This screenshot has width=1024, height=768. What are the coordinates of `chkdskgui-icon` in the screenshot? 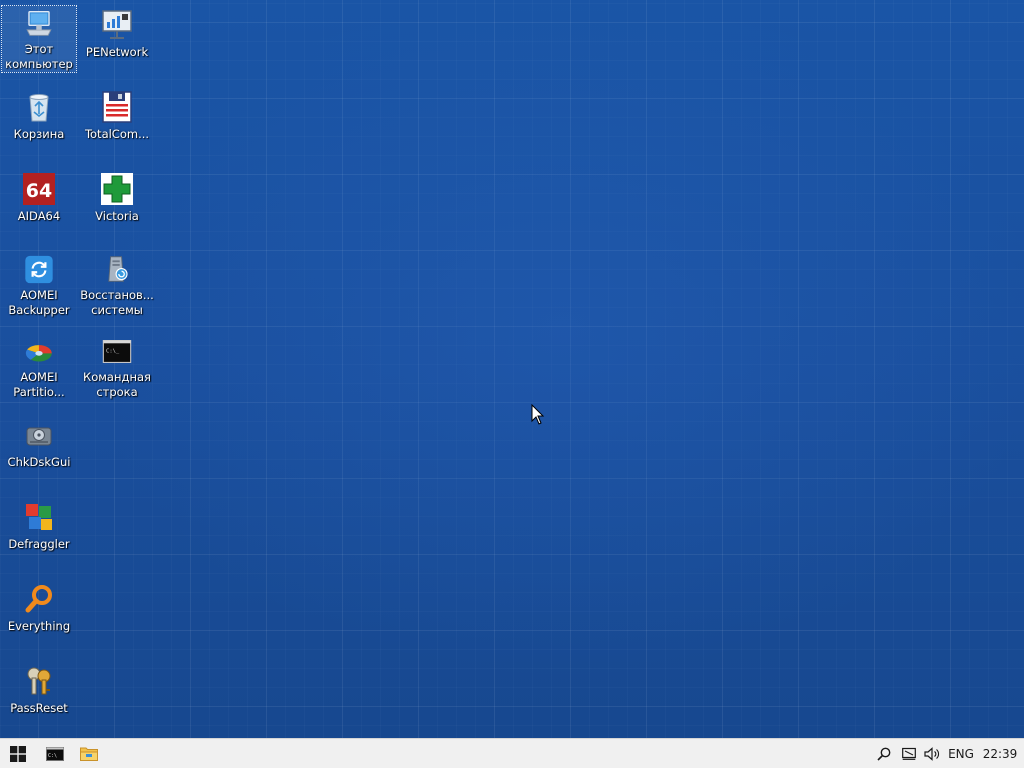 It's located at (39, 436).